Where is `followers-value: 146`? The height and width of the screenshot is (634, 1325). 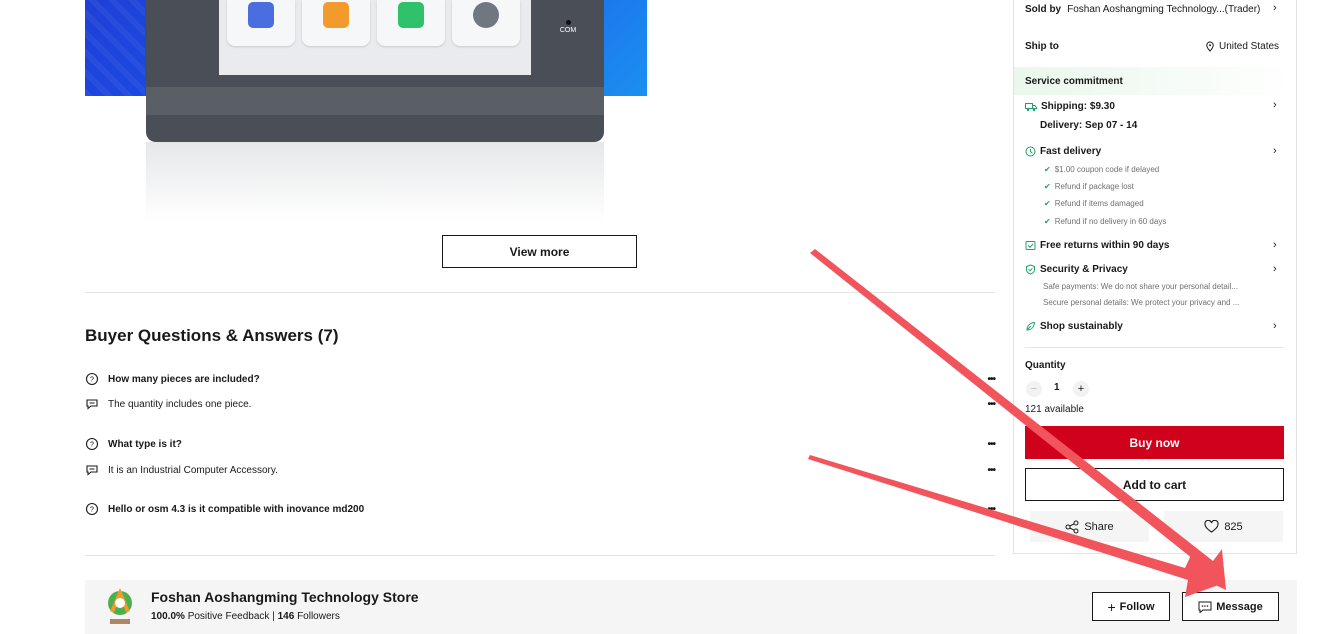
followers-value: 146 is located at coordinates (286, 616).